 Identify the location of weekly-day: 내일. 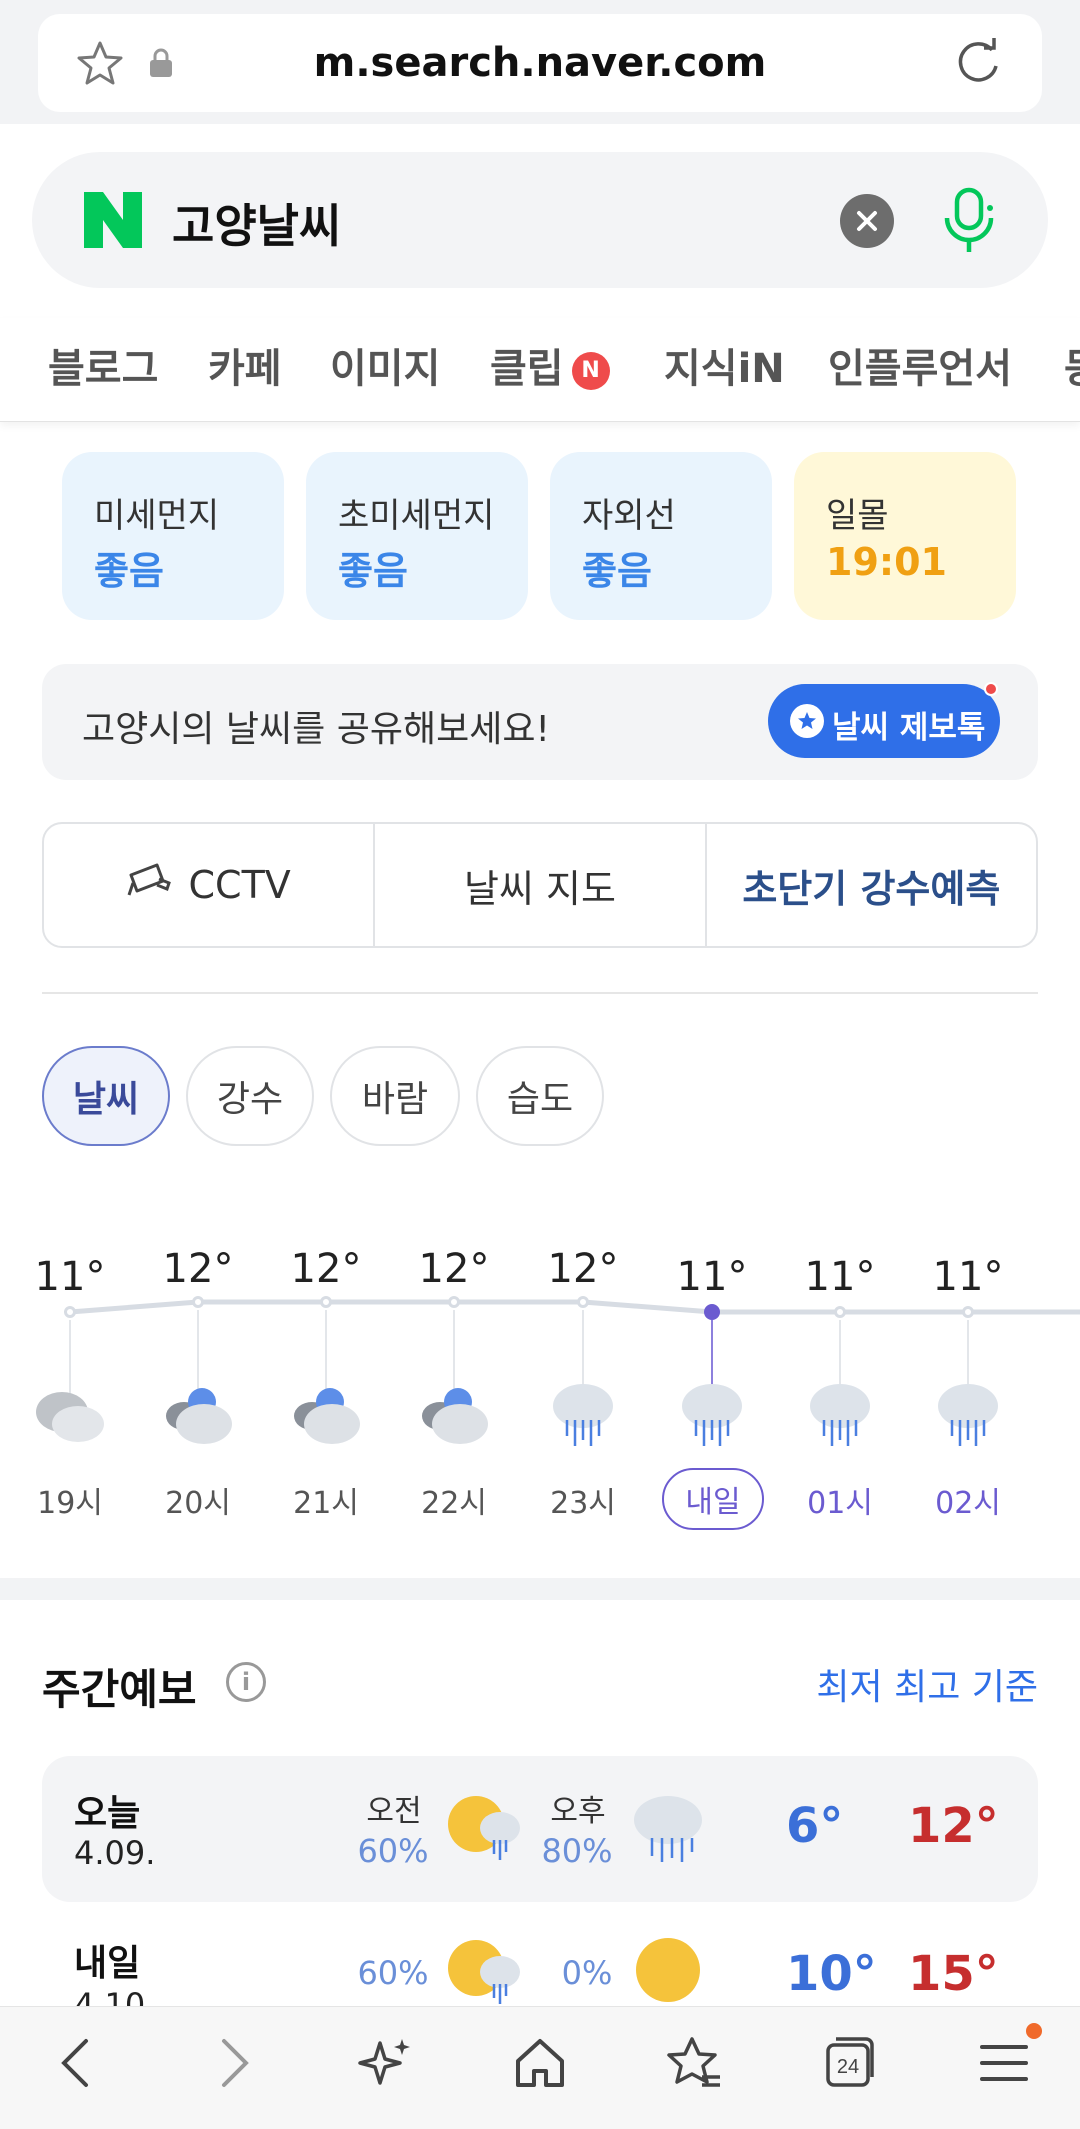
(107, 1963).